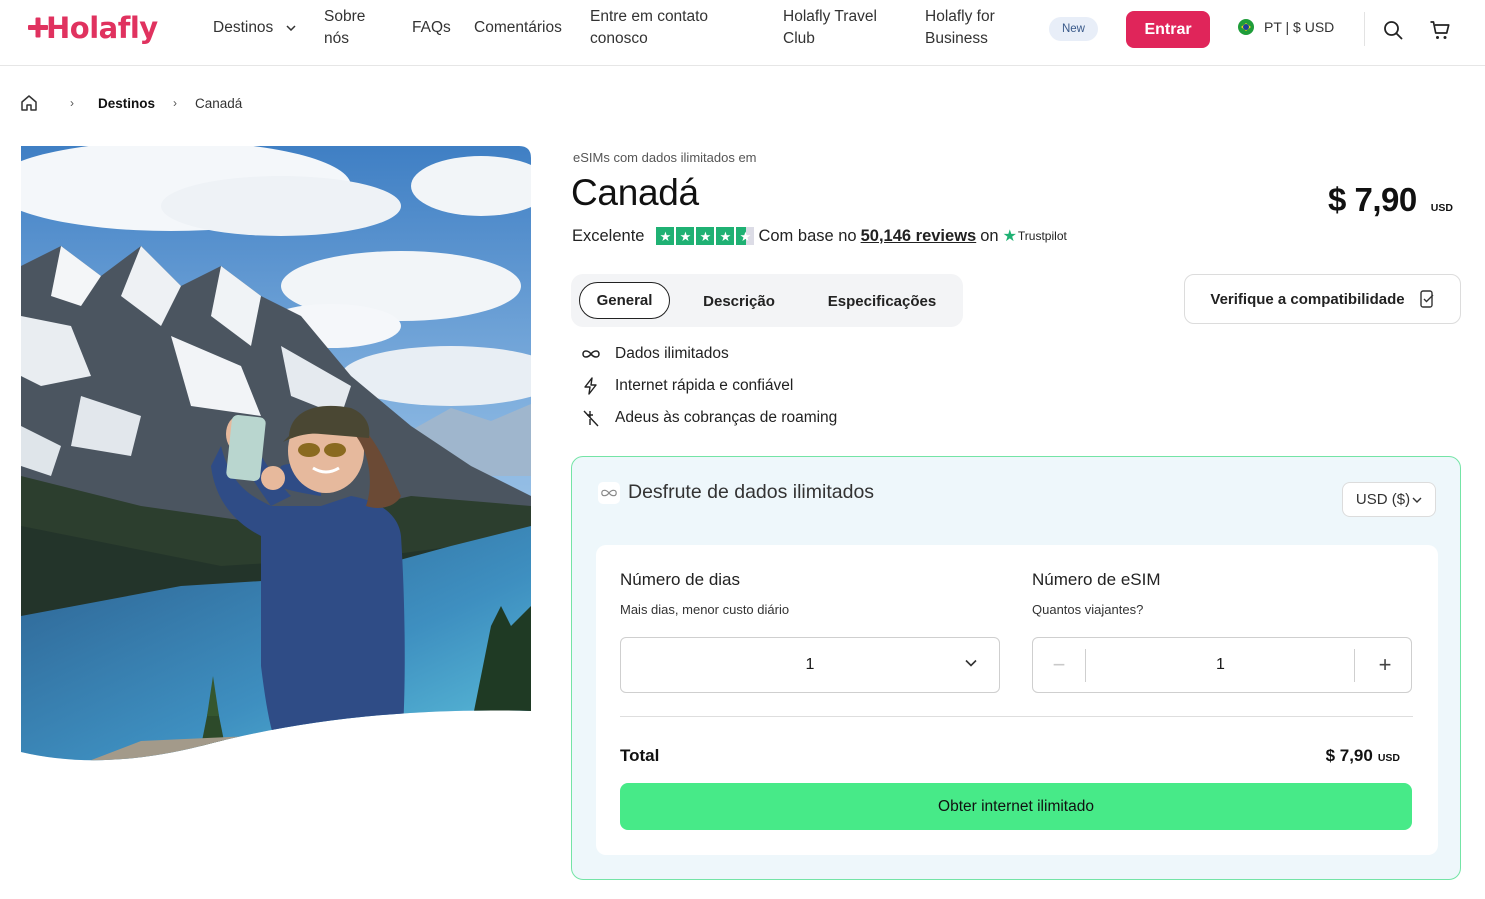  What do you see at coordinates (1349, 755) in the screenshot?
I see `total-value: $ 7,90` at bounding box center [1349, 755].